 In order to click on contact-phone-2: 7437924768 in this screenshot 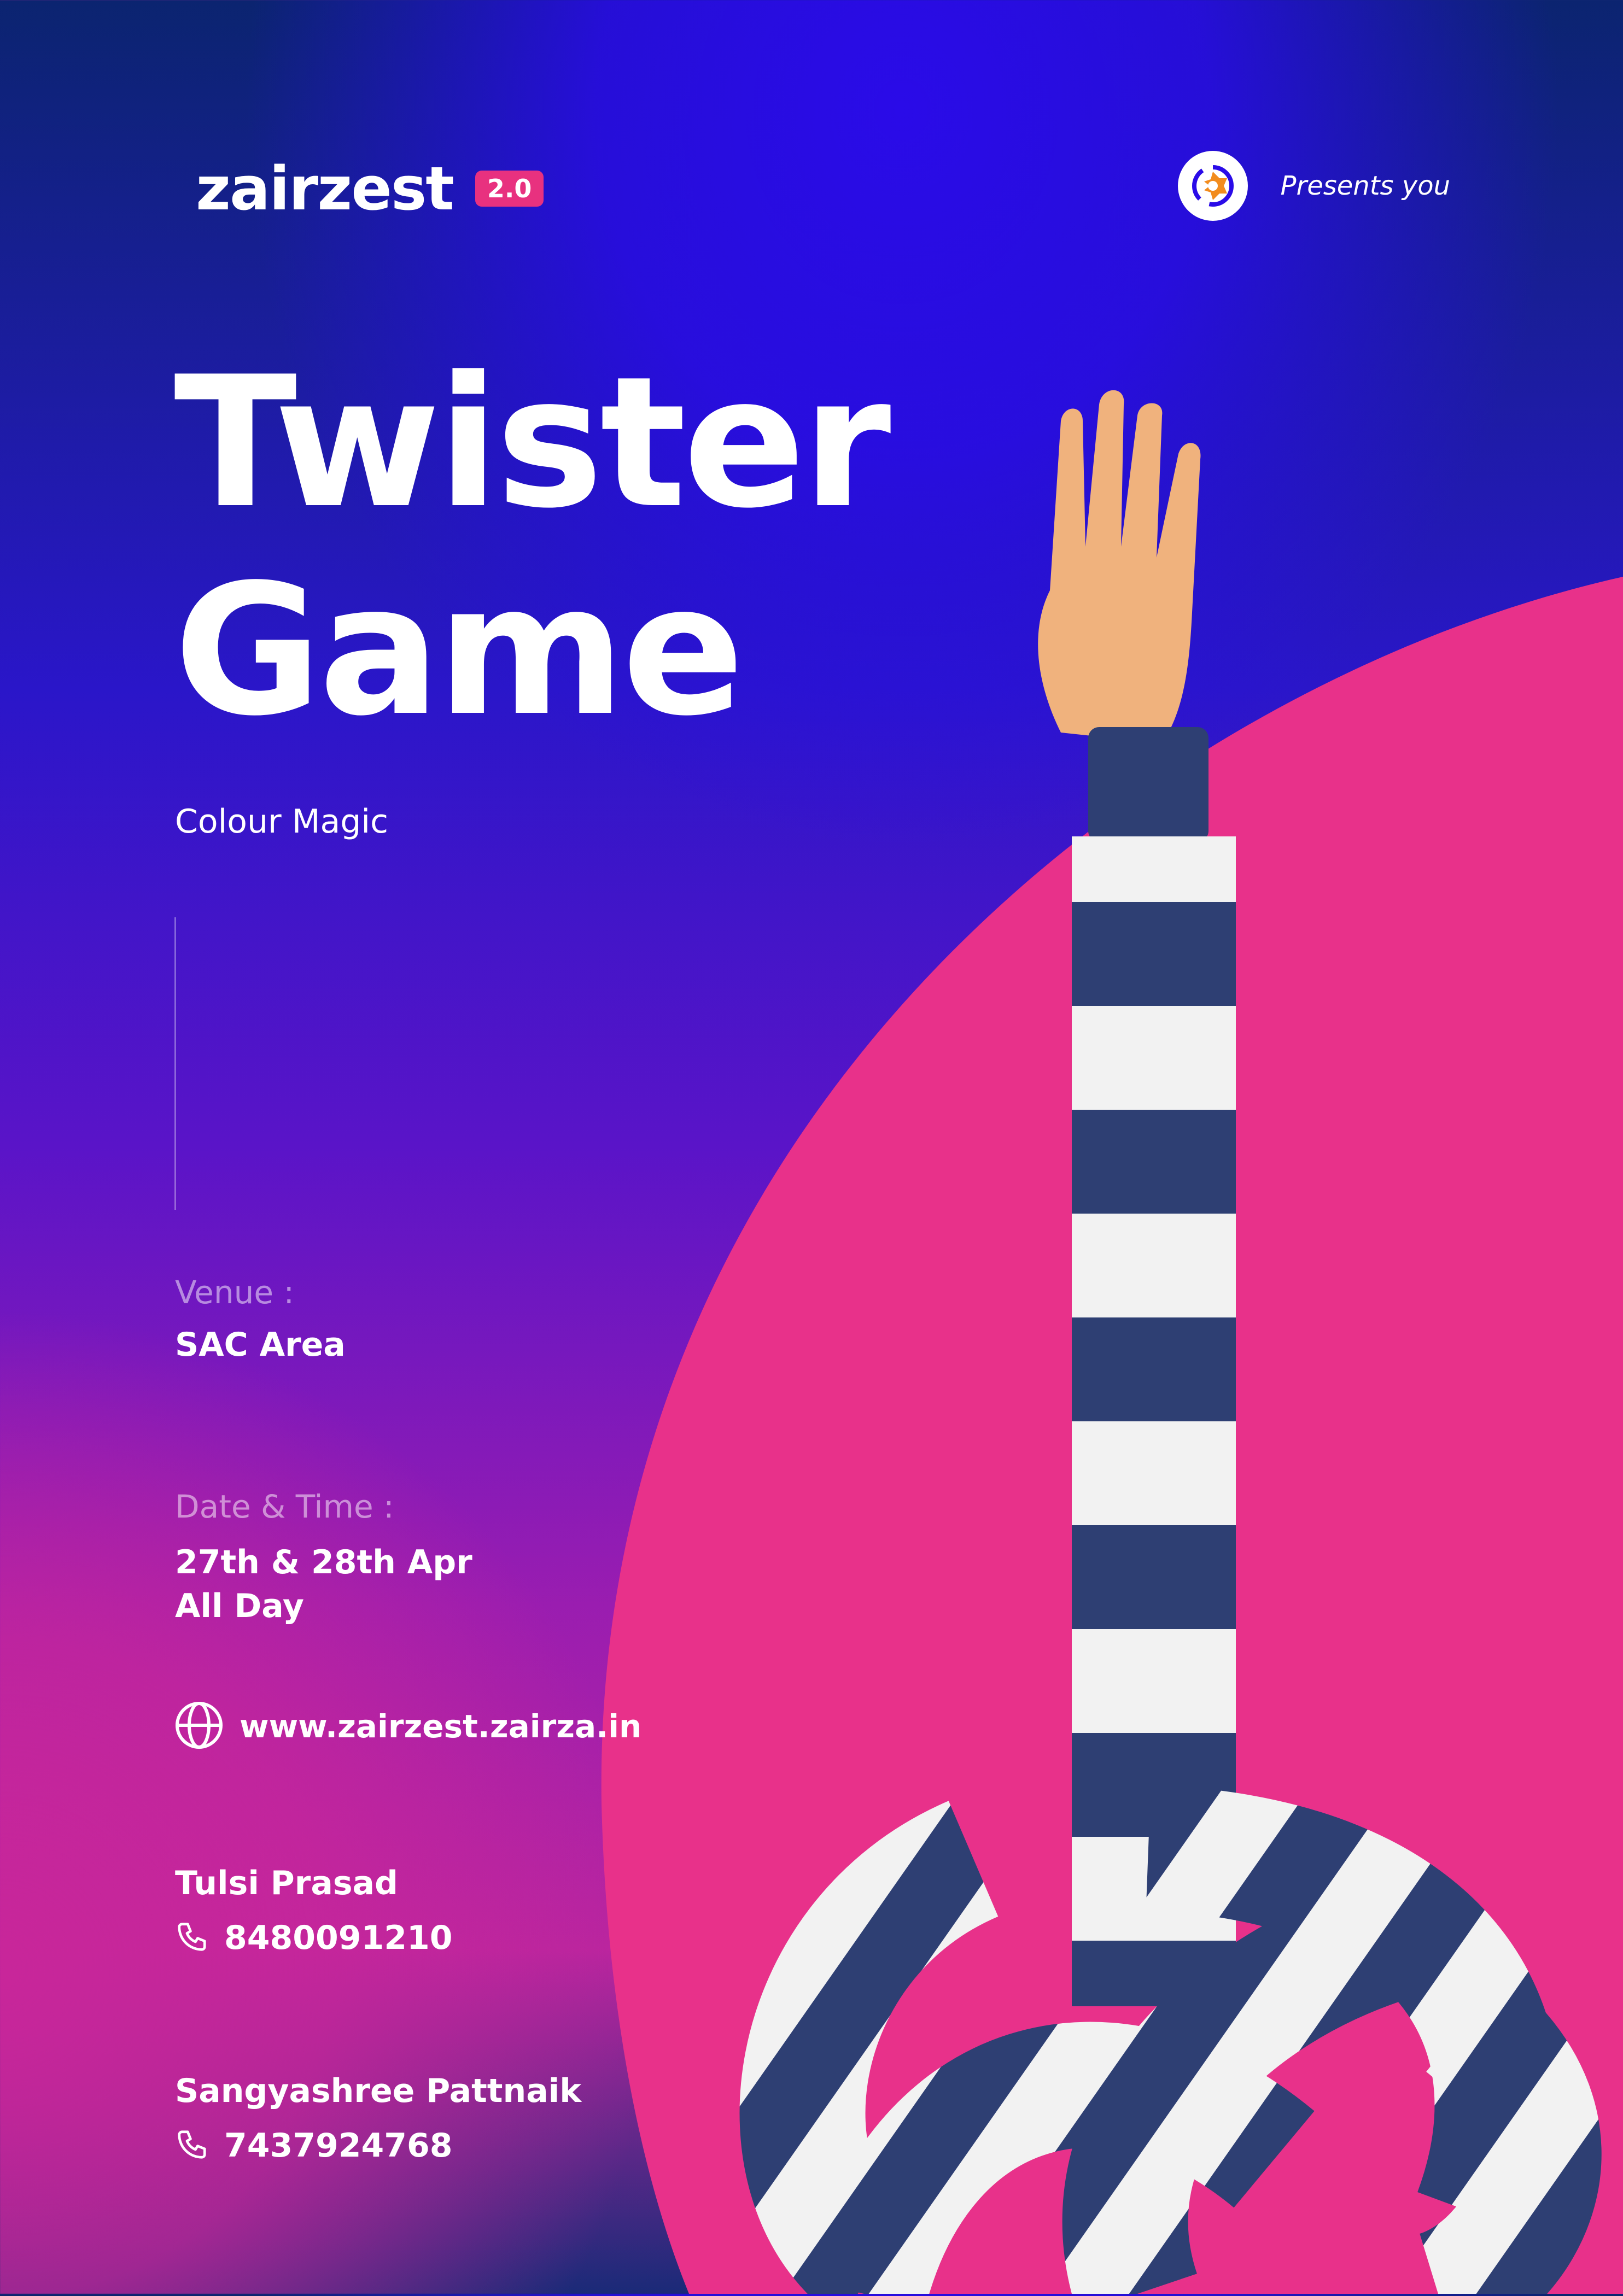, I will do `click(313, 2146)`.